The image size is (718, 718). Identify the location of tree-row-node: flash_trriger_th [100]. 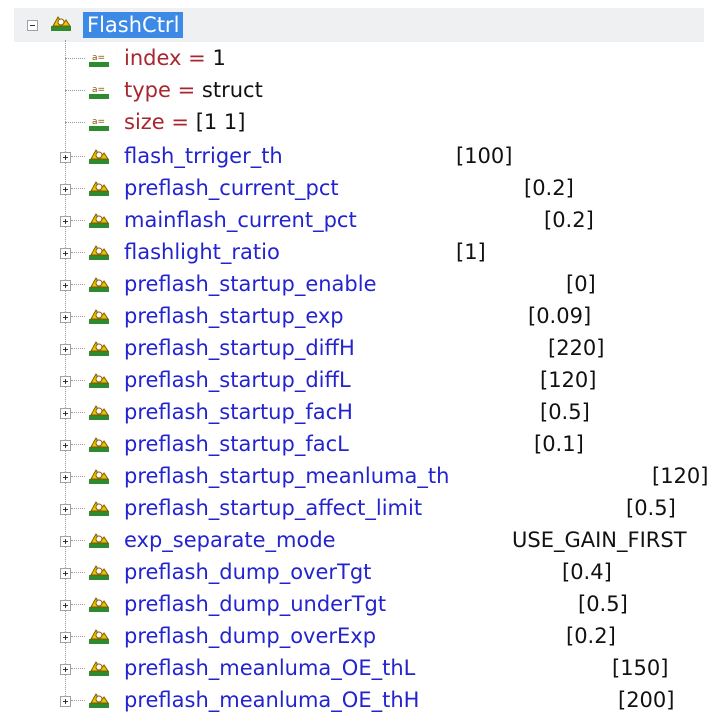
(359, 158).